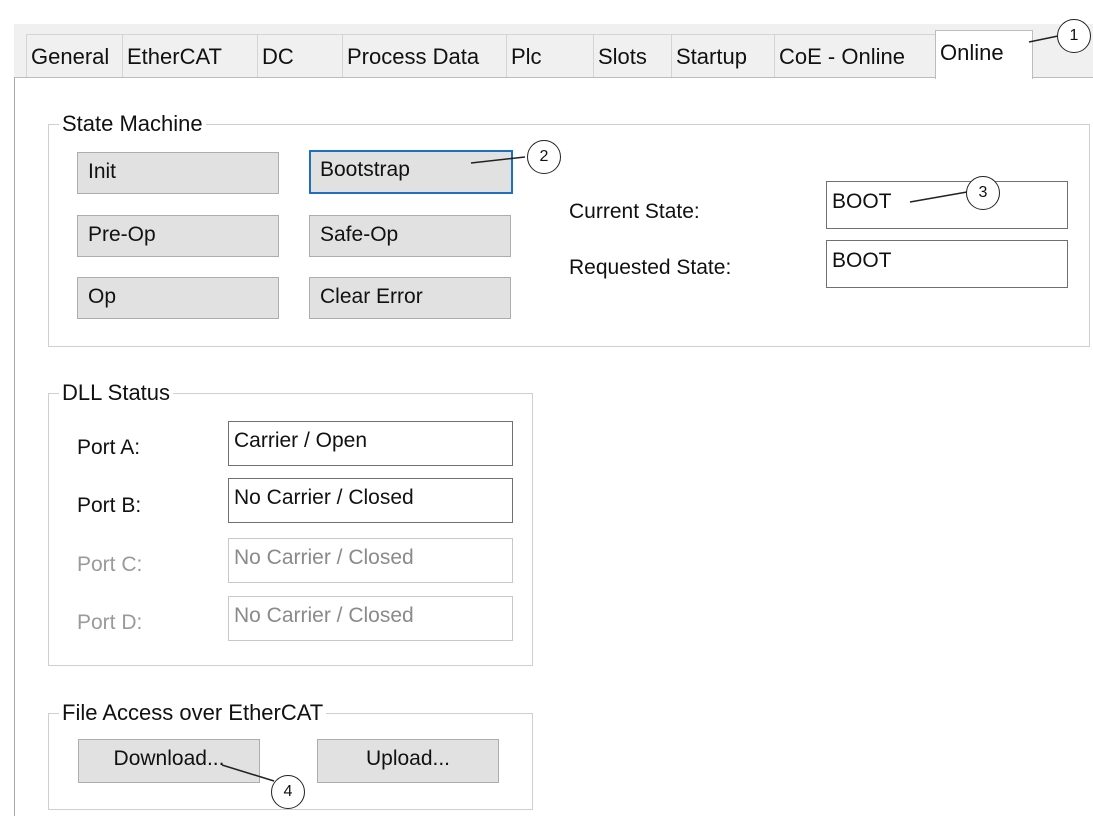 This screenshot has width=1093, height=816. Describe the element at coordinates (544, 157) in the screenshot. I see `callout-2: 2` at that location.